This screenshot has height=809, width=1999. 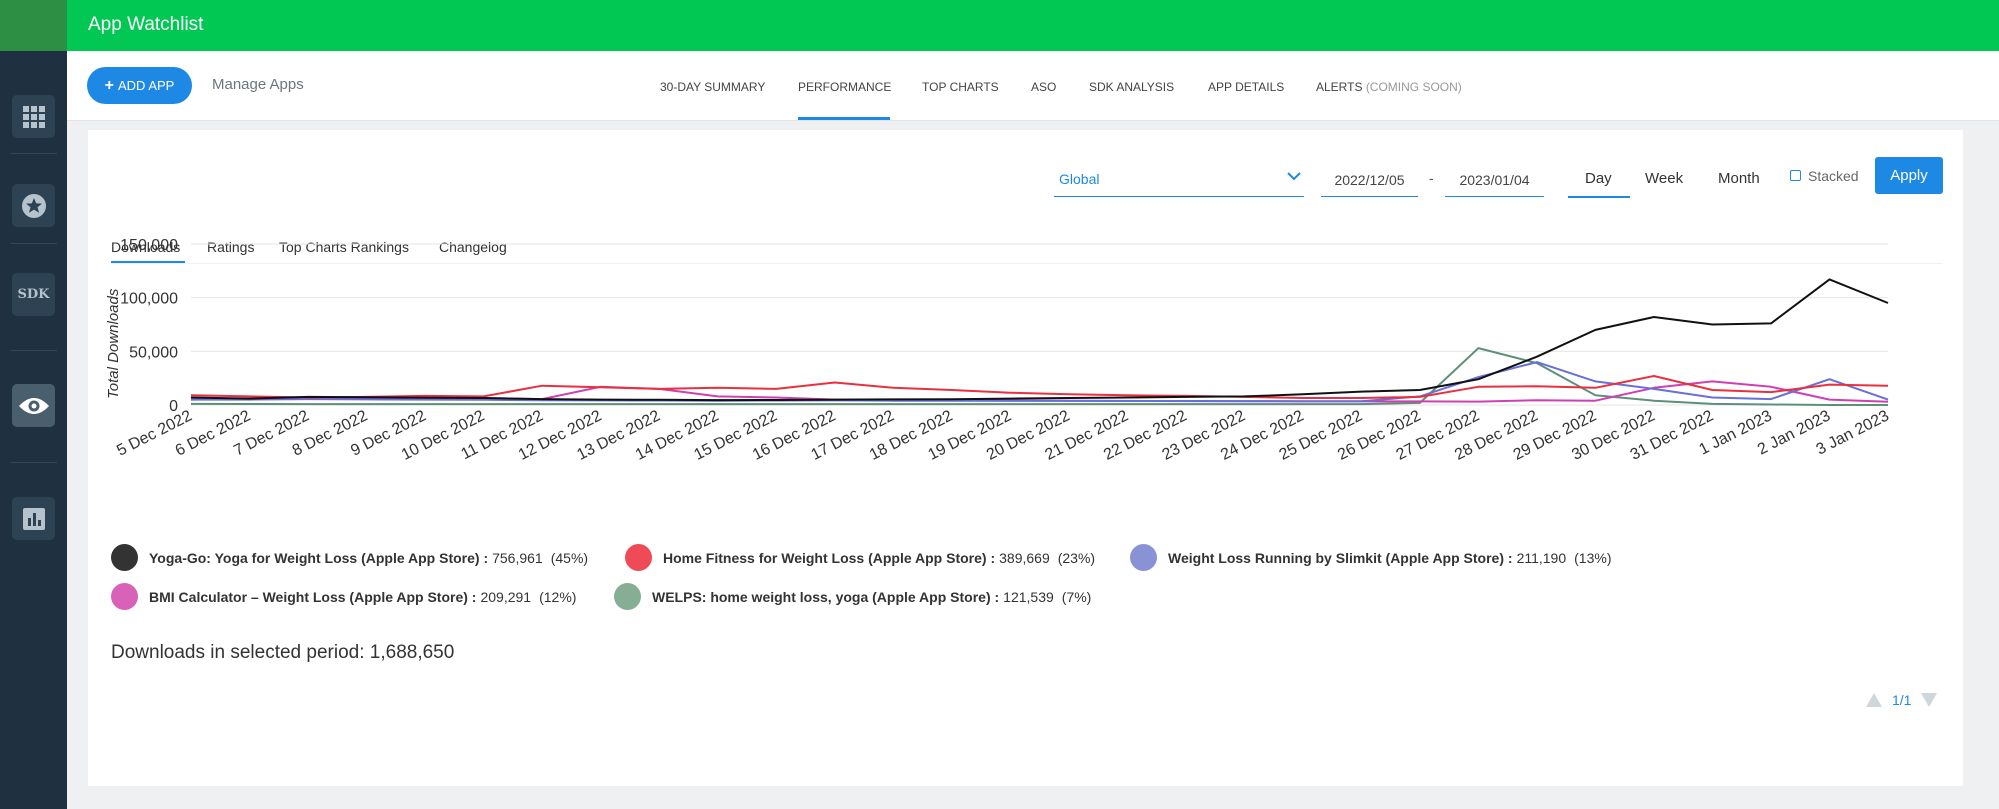 What do you see at coordinates (1874, 700) in the screenshot?
I see `page-up-icon` at bounding box center [1874, 700].